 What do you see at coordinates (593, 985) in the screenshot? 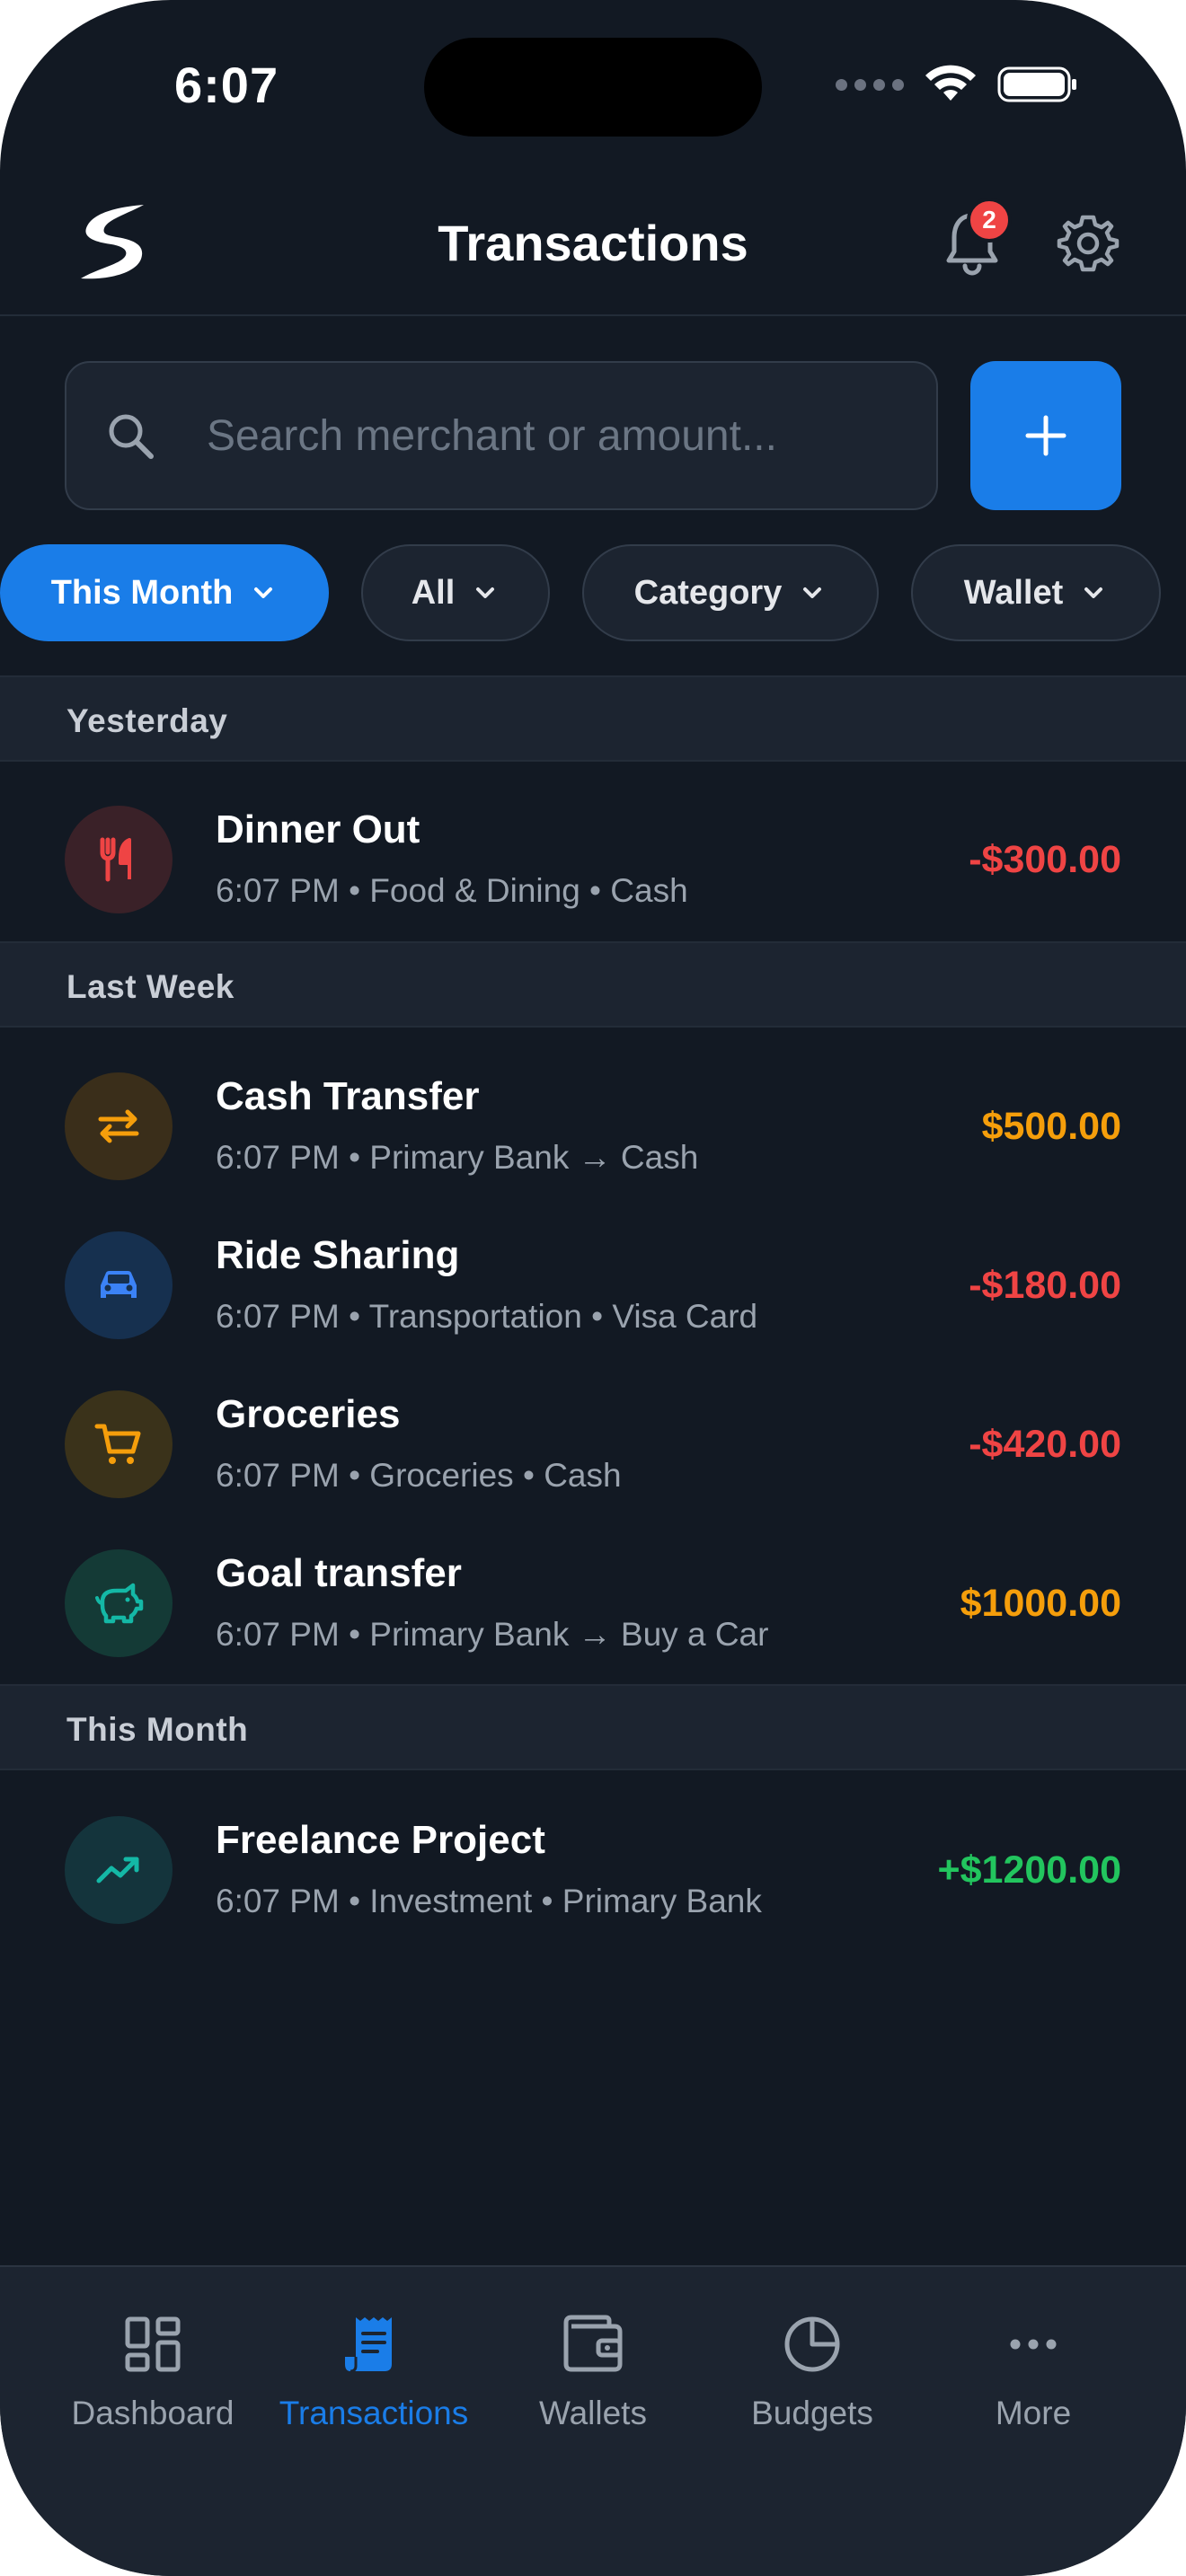
I see `section-header: Last Week` at bounding box center [593, 985].